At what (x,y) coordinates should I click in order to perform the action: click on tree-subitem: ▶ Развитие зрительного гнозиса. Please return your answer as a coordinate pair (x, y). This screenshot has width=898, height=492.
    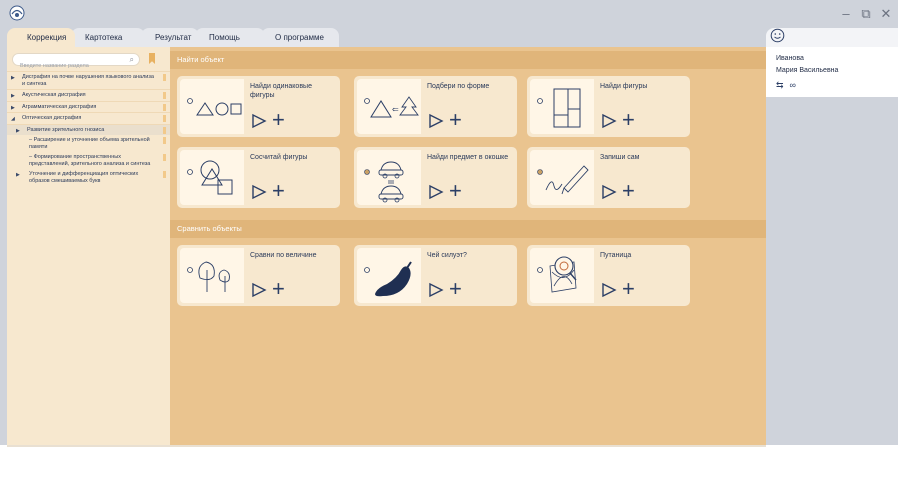
    Looking at the image, I should click on (88, 129).